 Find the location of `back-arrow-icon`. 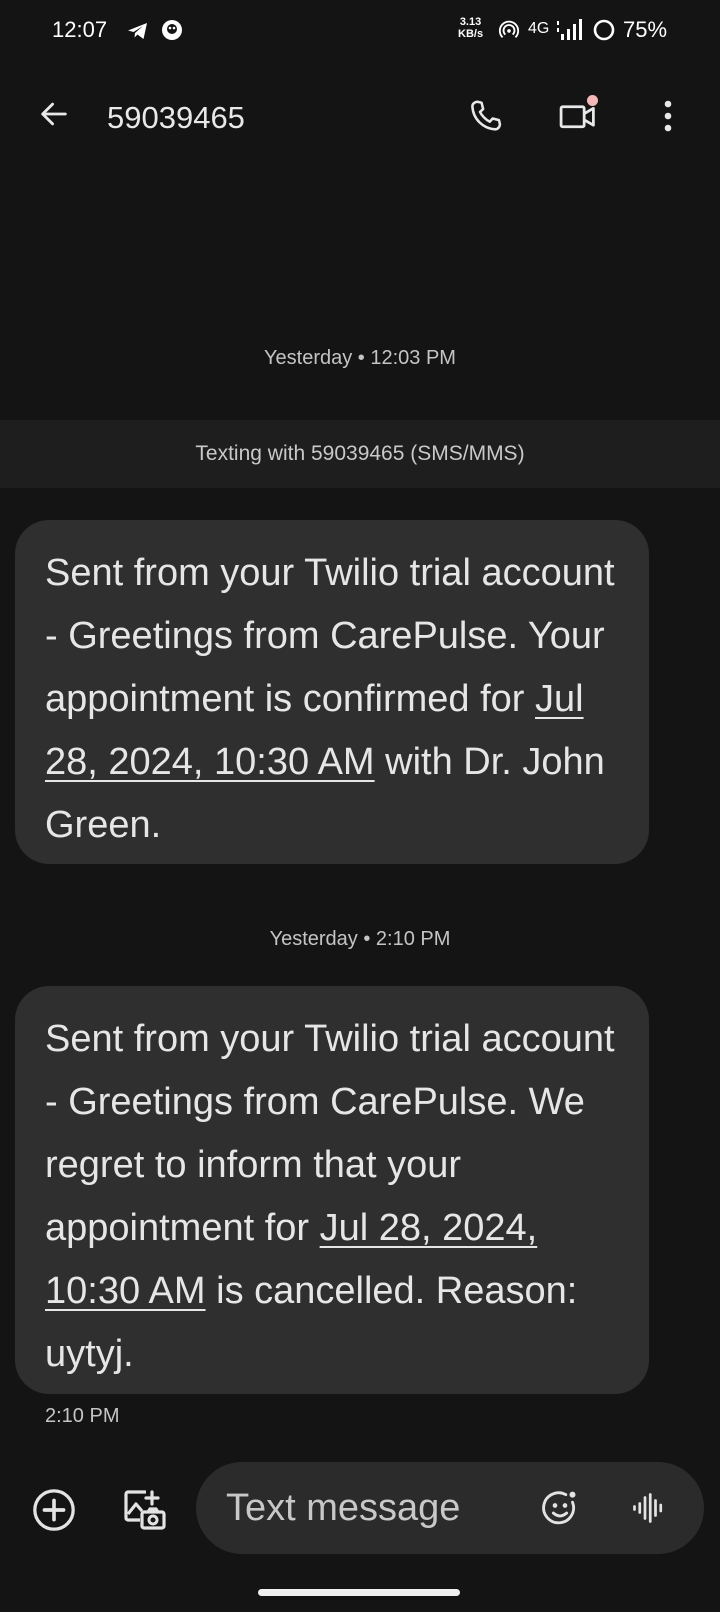

back-arrow-icon is located at coordinates (54, 114).